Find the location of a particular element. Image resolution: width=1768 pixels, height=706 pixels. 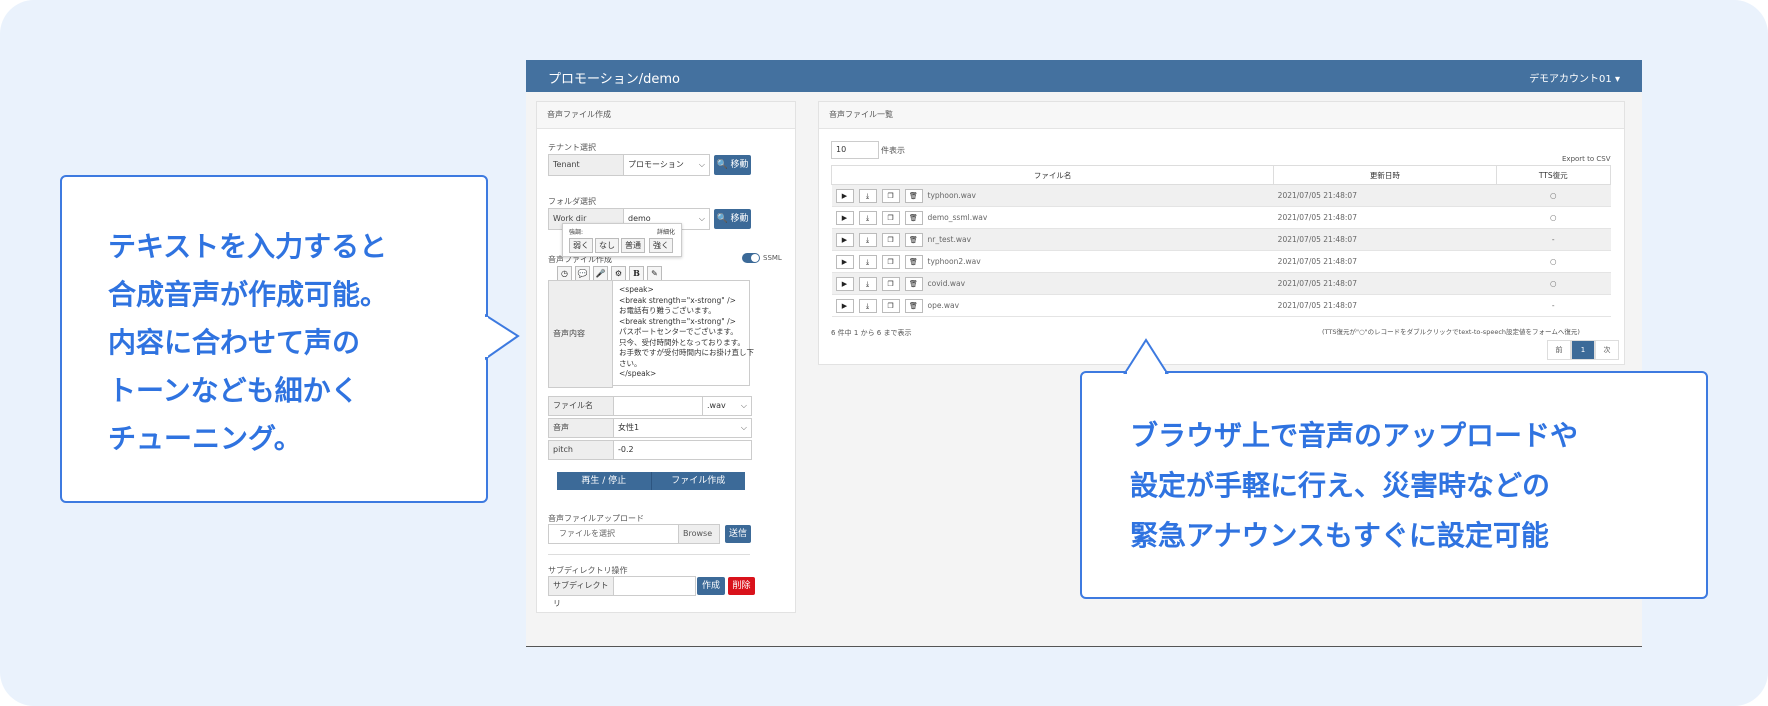

speech-bubble-icon: 💬 is located at coordinates (582, 273).